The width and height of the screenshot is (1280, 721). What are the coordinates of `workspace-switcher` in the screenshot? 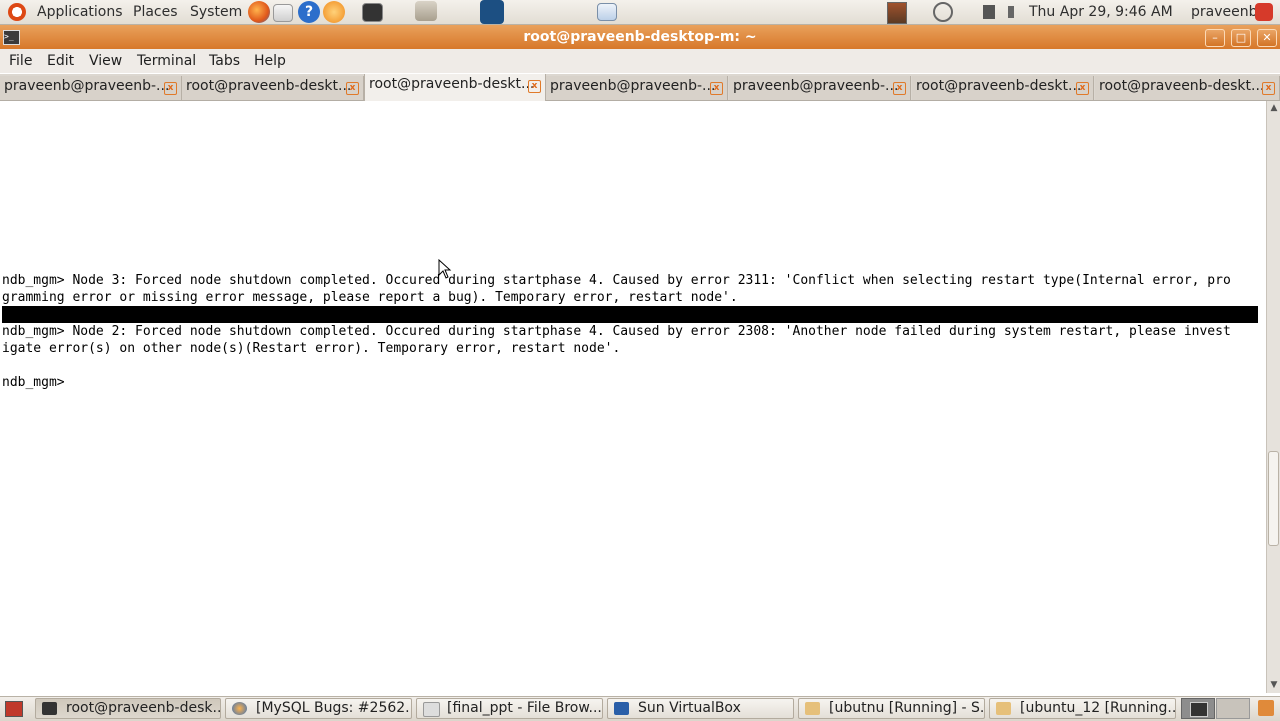 It's located at (1198, 708).